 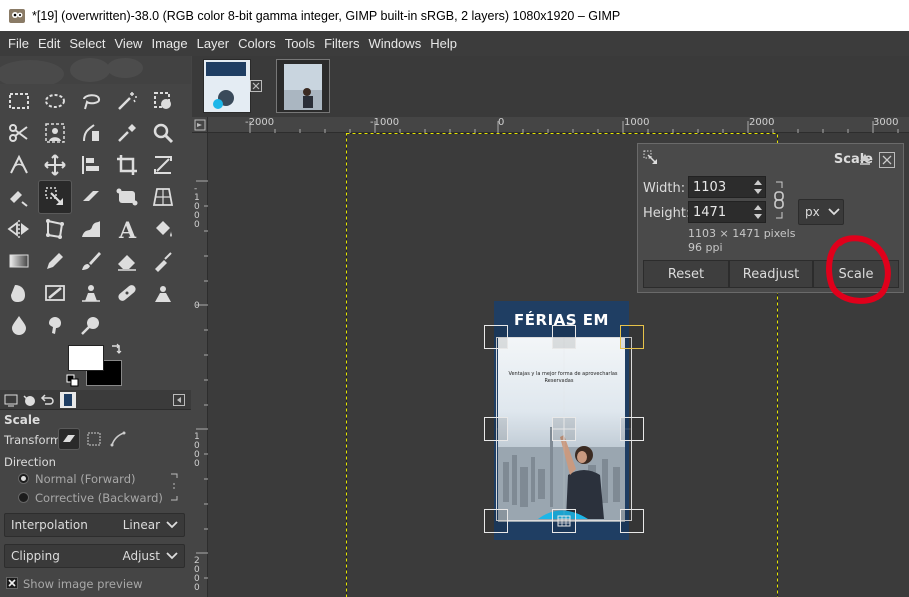 What do you see at coordinates (55, 293) in the screenshot?
I see `mypaint-brush-icon` at bounding box center [55, 293].